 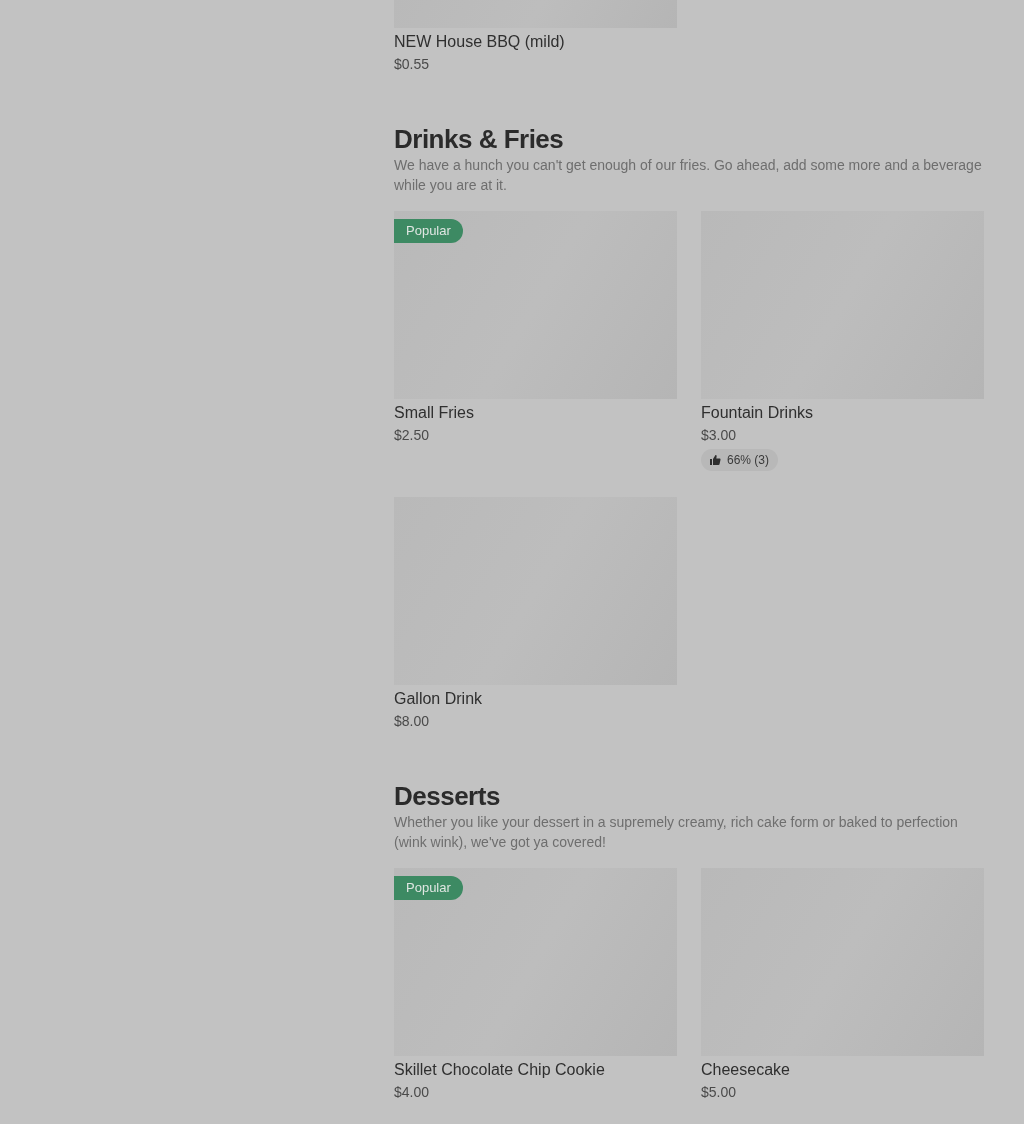 What do you see at coordinates (719, 435) in the screenshot?
I see `item-price: $3.00` at bounding box center [719, 435].